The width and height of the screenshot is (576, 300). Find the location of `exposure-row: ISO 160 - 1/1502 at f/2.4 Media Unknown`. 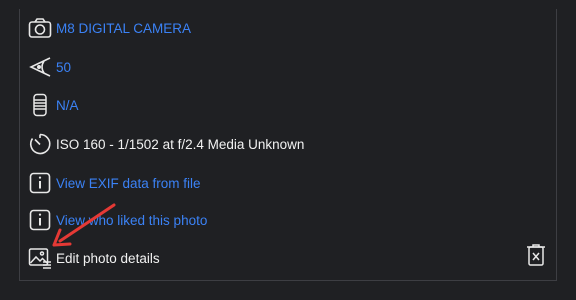

exposure-row: ISO 160 - 1/1502 at f/2.4 Media Unknown is located at coordinates (166, 144).